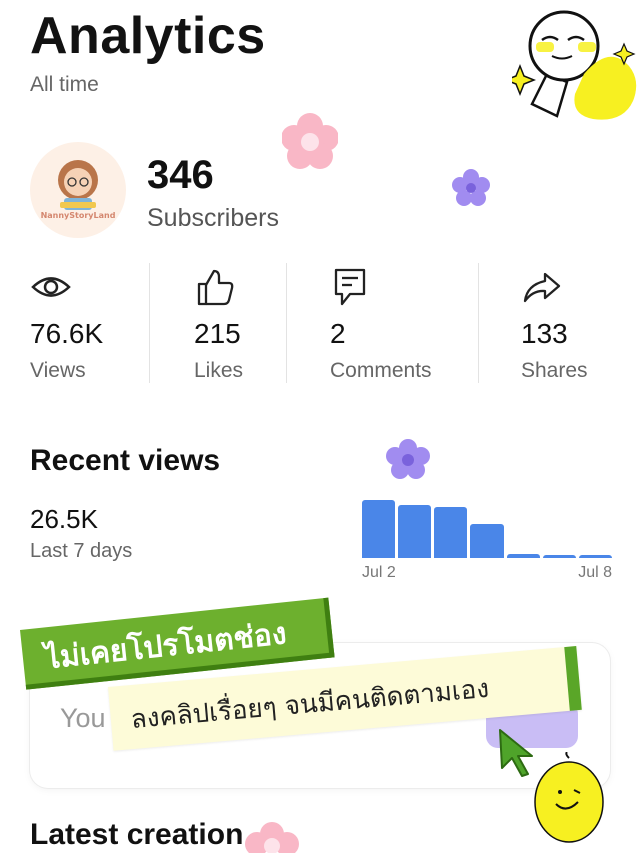 The height and width of the screenshot is (853, 640). Describe the element at coordinates (215, 287) in the screenshot. I see `thumbs-up-icon` at that location.